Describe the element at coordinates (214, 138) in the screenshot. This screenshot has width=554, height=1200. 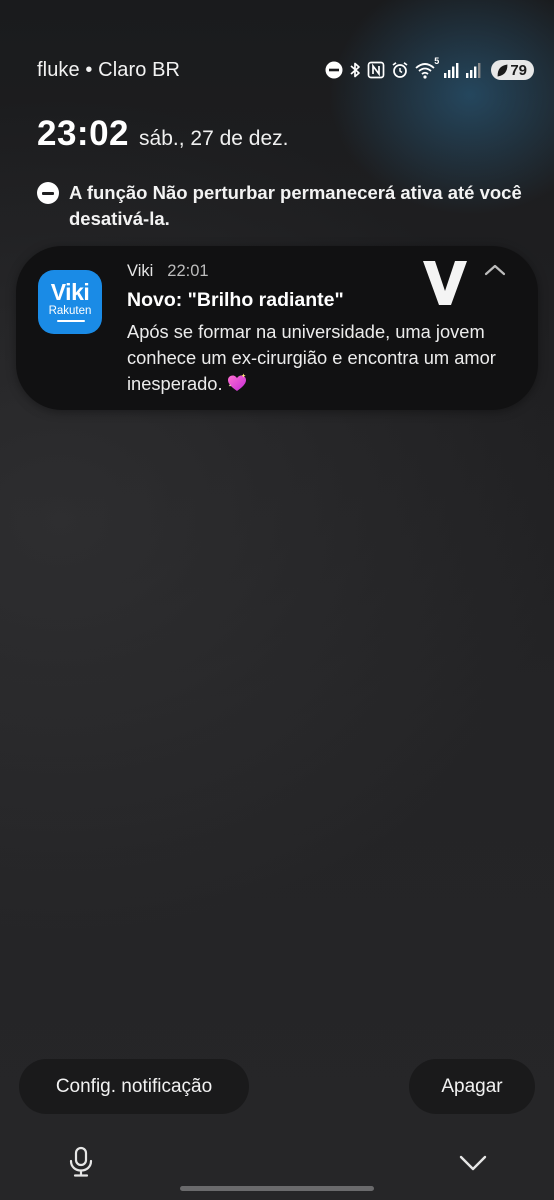
I see `clock-date: sáb., 27 de dez.` at that location.